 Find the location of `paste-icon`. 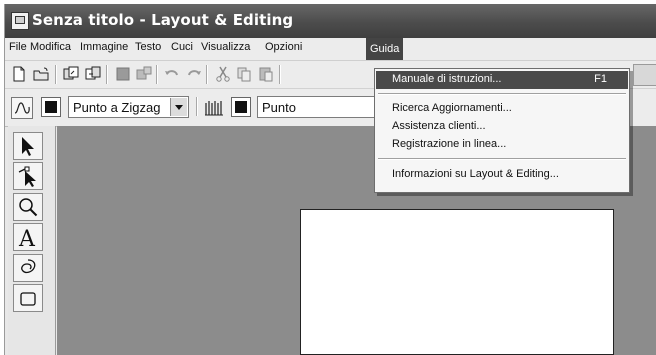

paste-icon is located at coordinates (266, 74).